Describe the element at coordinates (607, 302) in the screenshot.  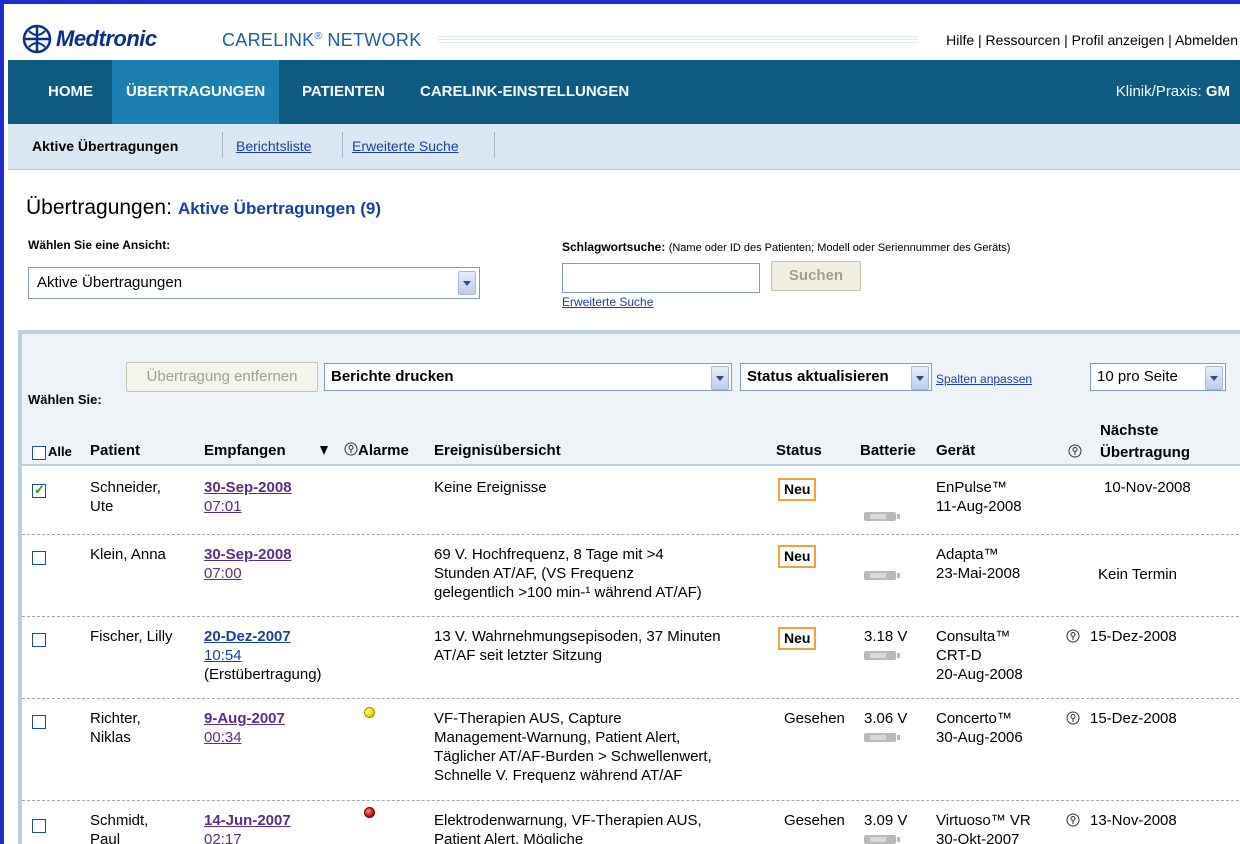
I see `advanced-search-link: Erweiterte Suche` at that location.